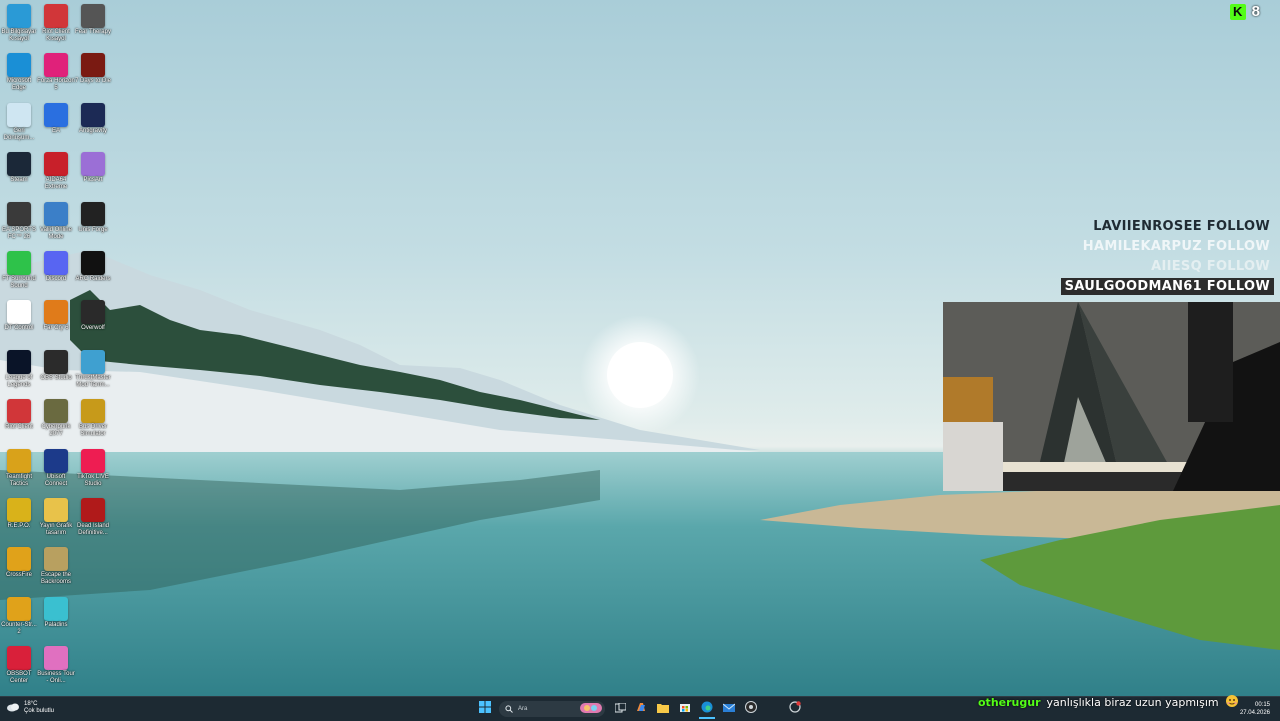  I want to click on desktop-shortcut-label: Antigravity, so click(92, 130).